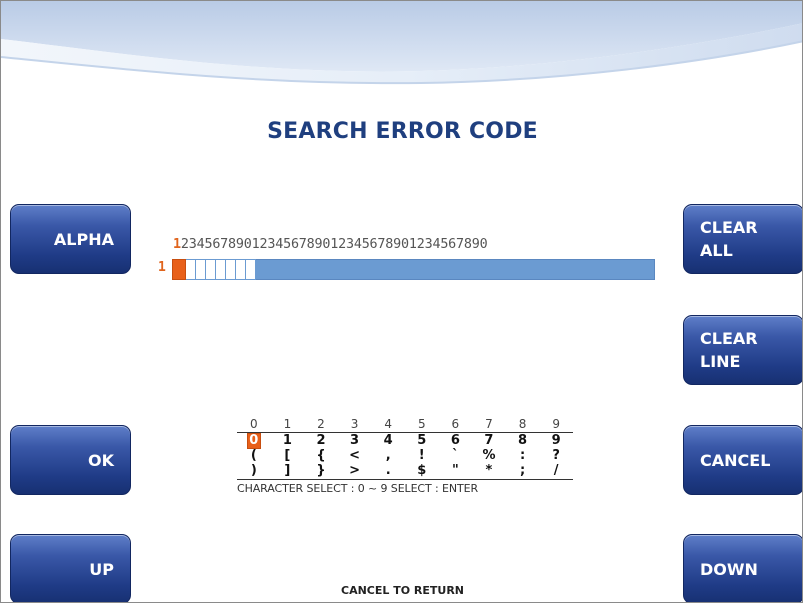 The height and width of the screenshot is (603, 803). What do you see at coordinates (456, 441) in the screenshot?
I see `character-option: 6` at bounding box center [456, 441].